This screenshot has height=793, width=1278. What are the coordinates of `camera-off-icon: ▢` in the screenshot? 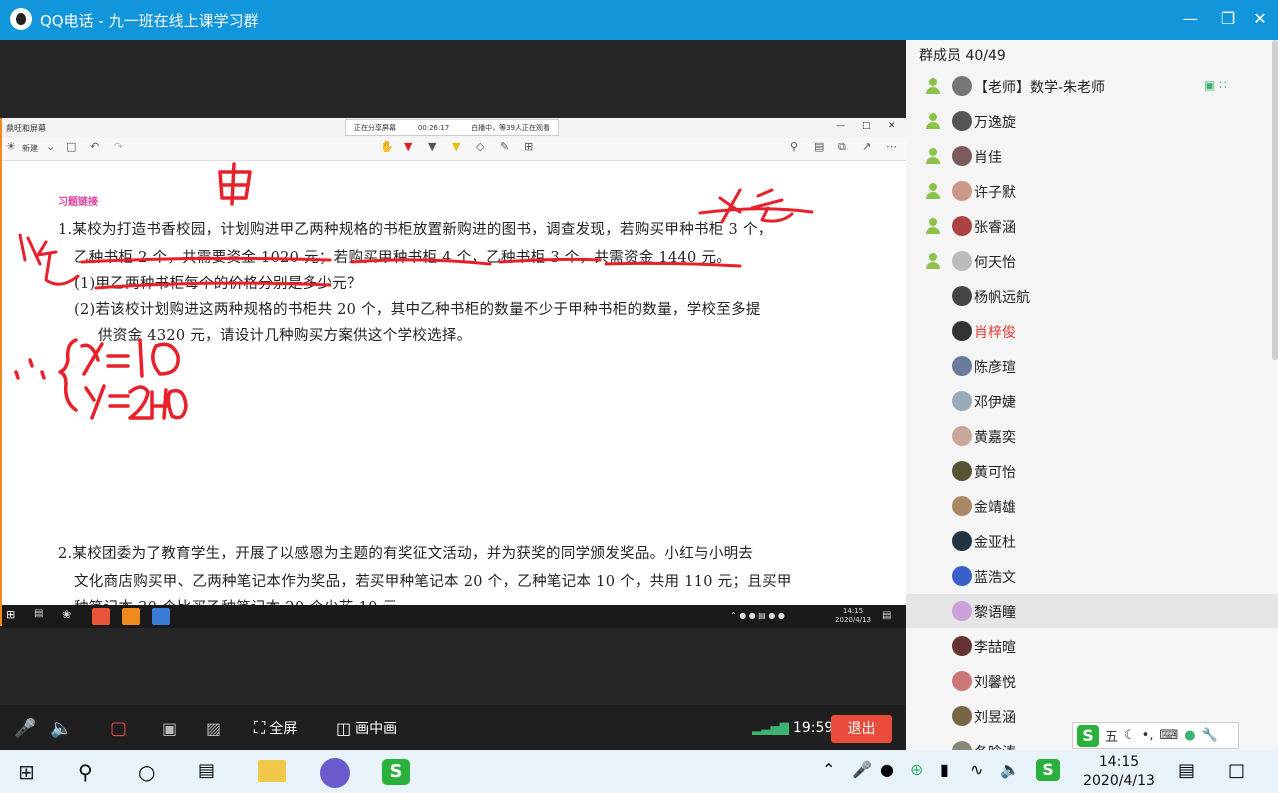 It's located at (118, 728).